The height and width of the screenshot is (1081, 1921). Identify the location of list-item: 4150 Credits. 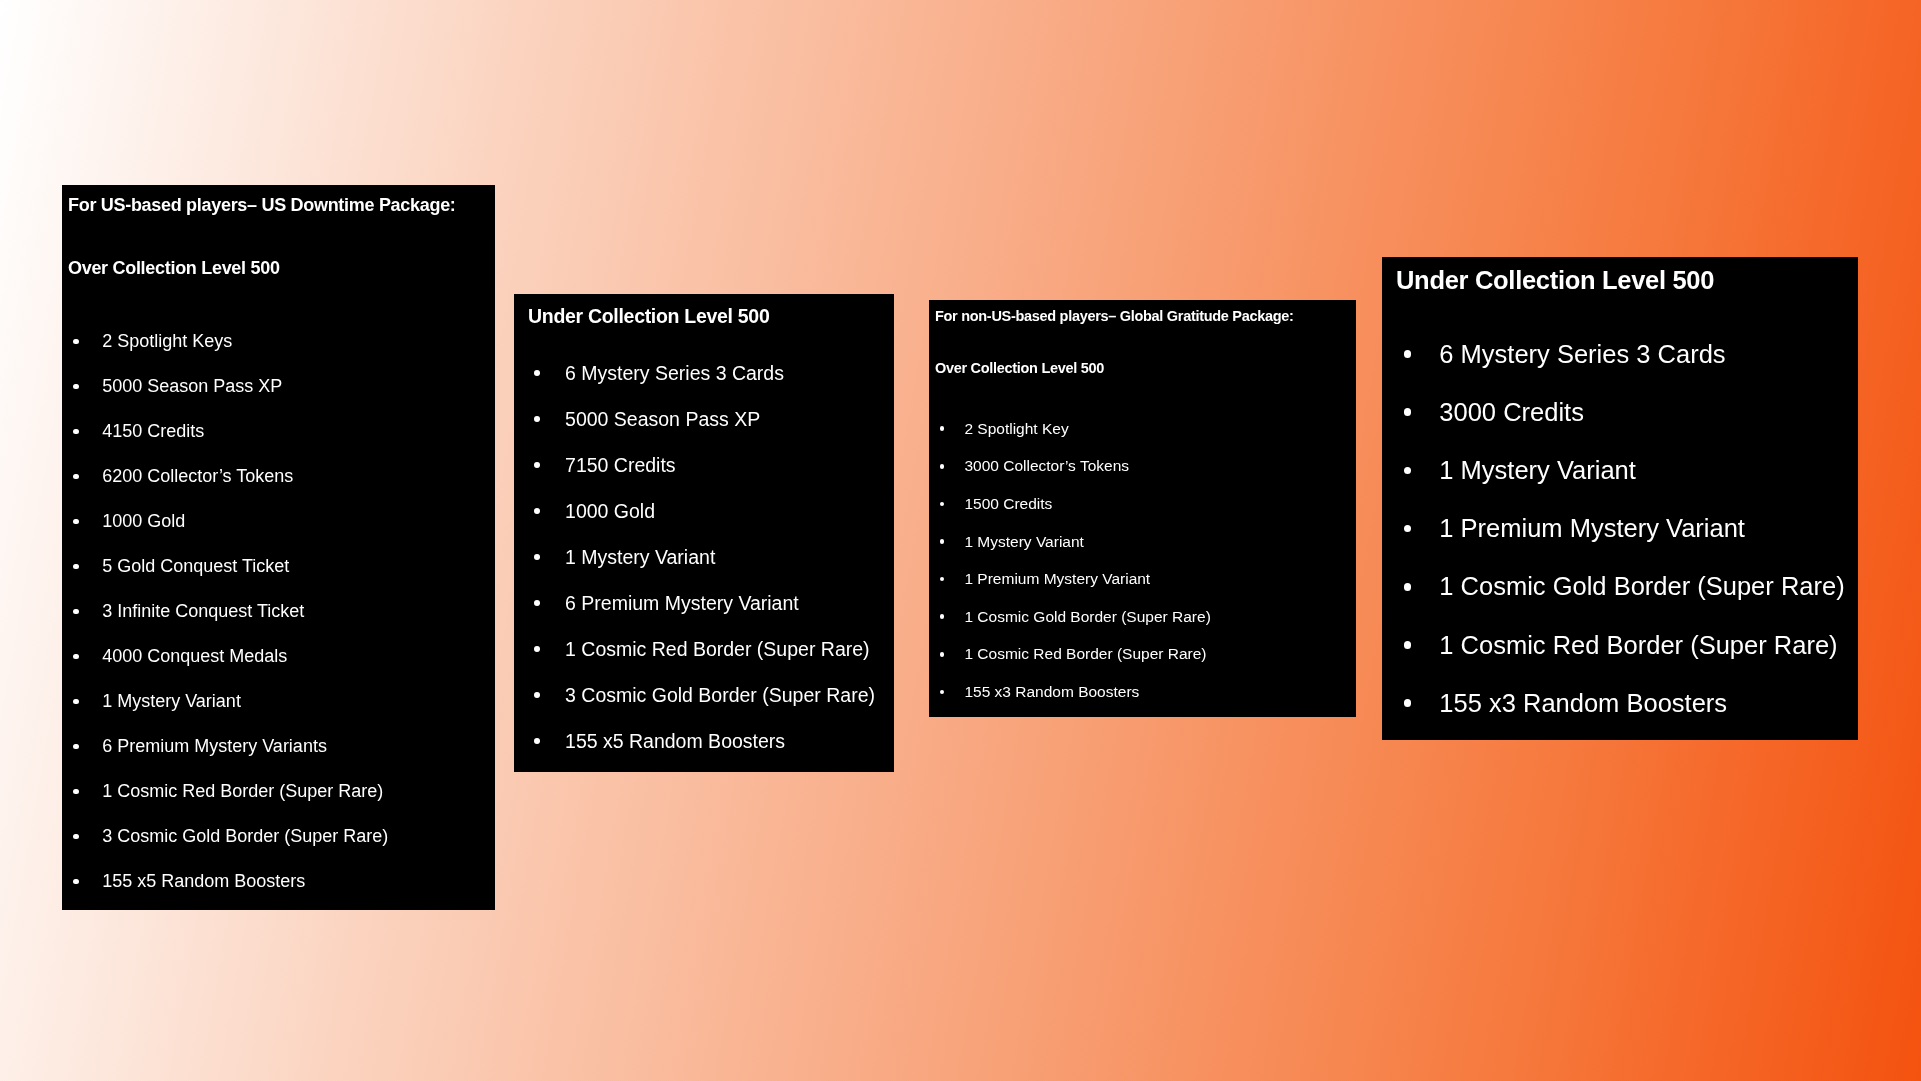
(153, 431).